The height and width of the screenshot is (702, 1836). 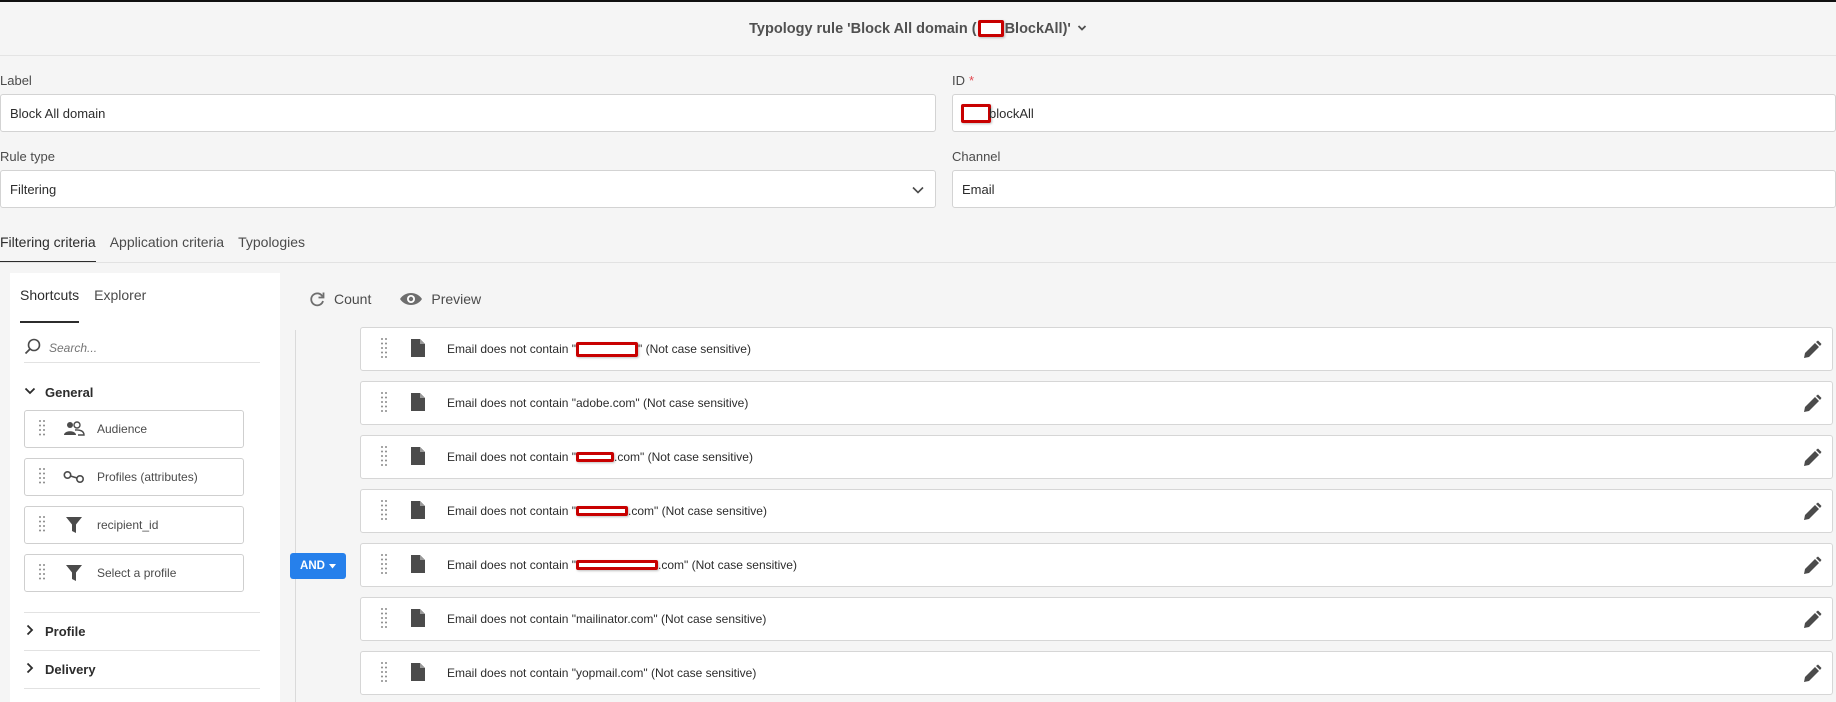 I want to click on preview-label: Preview, so click(x=456, y=299).